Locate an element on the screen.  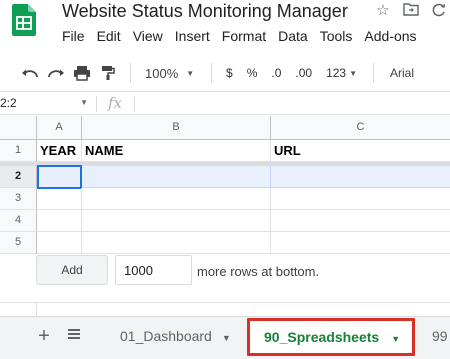
select-all-corner is located at coordinates (18, 128).